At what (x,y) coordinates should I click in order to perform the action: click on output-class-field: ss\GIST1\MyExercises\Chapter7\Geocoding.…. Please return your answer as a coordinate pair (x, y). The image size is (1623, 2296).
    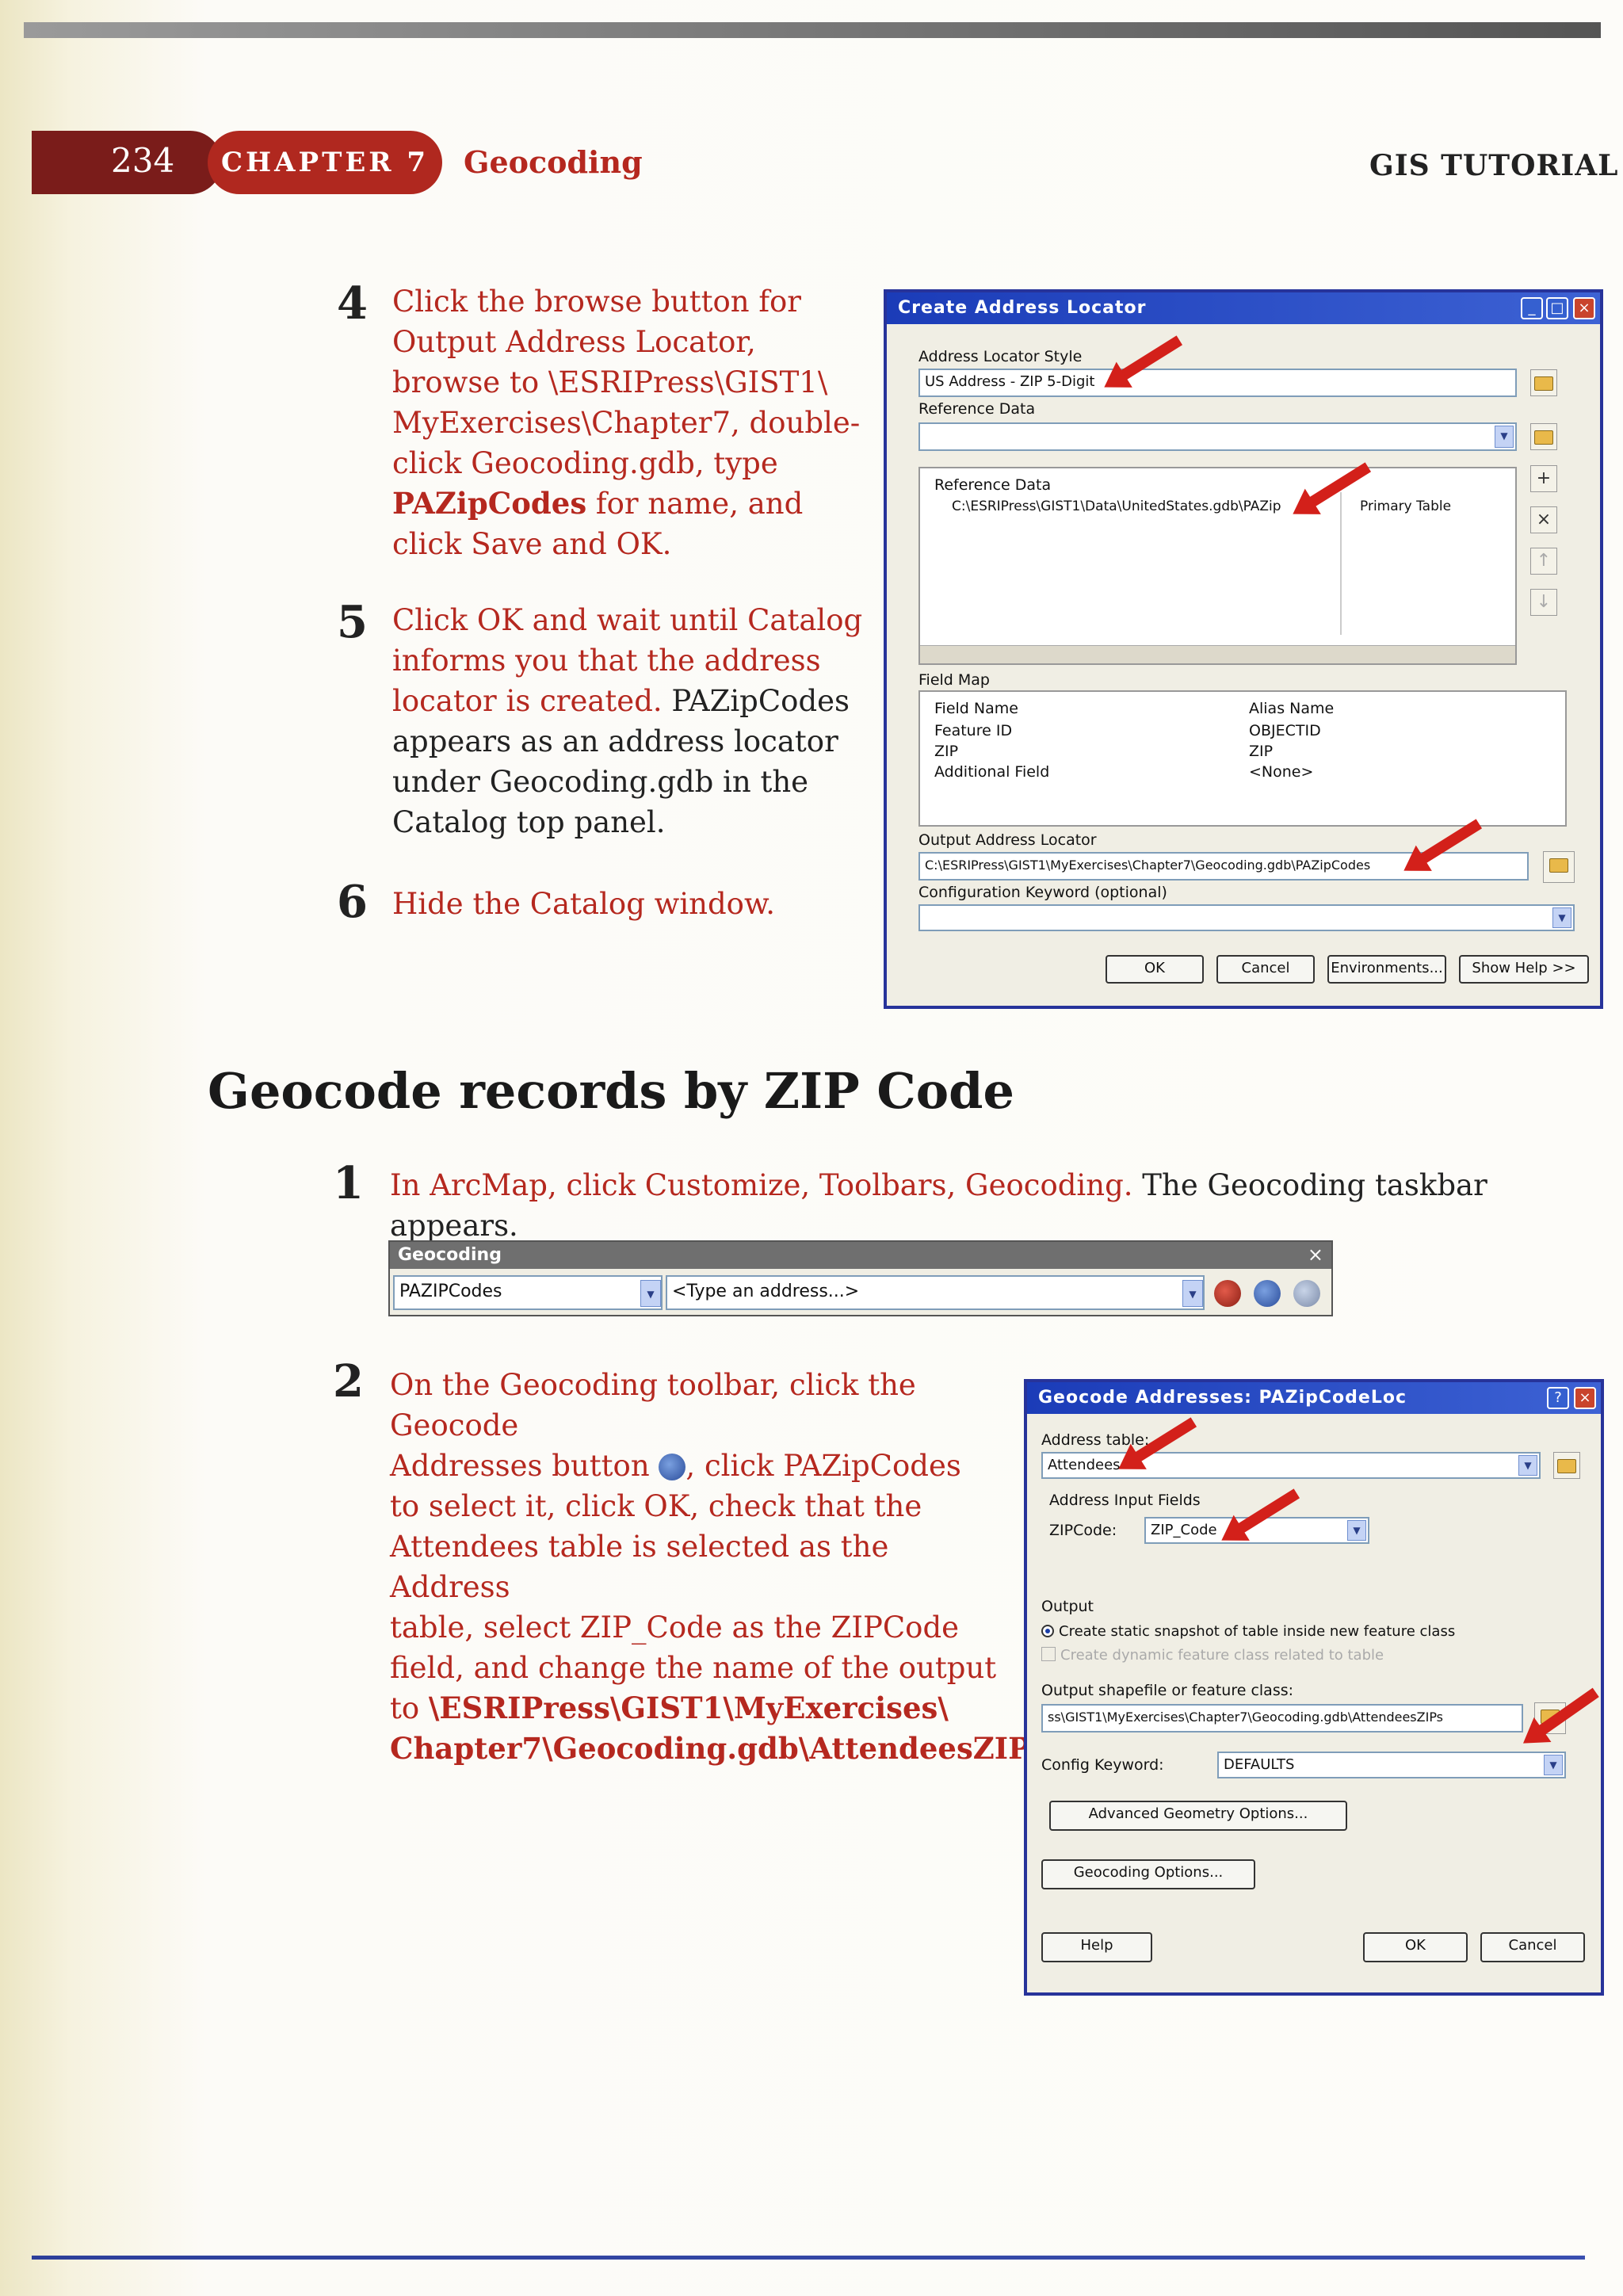
    Looking at the image, I should click on (1282, 1718).